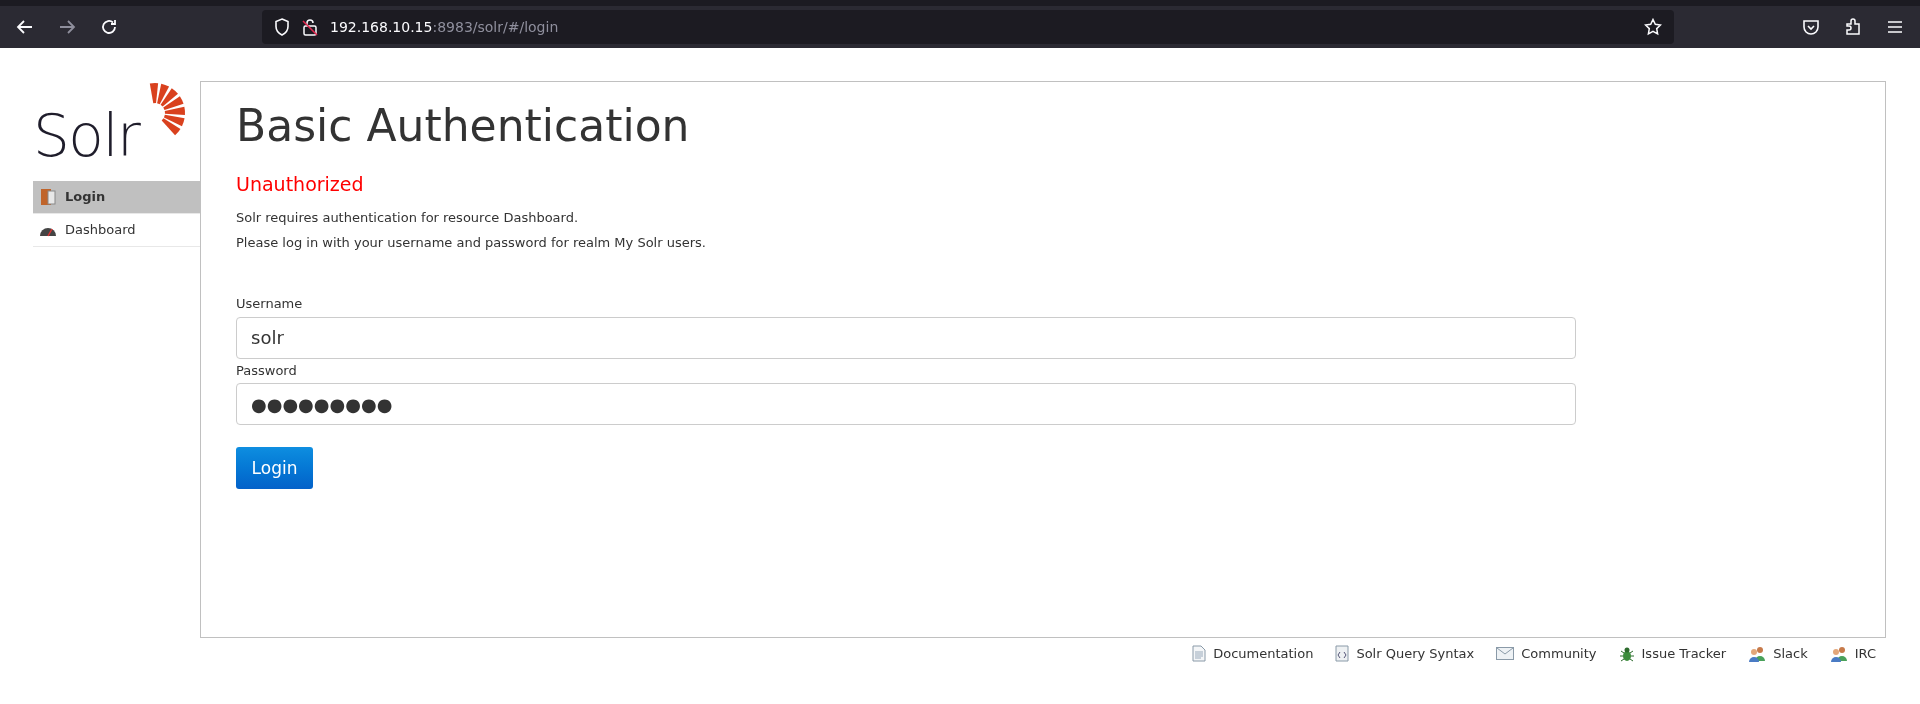 The height and width of the screenshot is (704, 1920). What do you see at coordinates (1342, 654) in the screenshot?
I see `code-file-icon` at bounding box center [1342, 654].